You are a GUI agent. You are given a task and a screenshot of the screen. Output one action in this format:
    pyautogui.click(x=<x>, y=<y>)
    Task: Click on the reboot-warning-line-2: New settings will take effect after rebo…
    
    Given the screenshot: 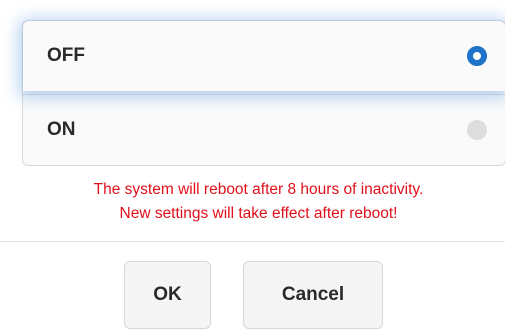 What is the action you would take?
    pyautogui.click(x=258, y=213)
    